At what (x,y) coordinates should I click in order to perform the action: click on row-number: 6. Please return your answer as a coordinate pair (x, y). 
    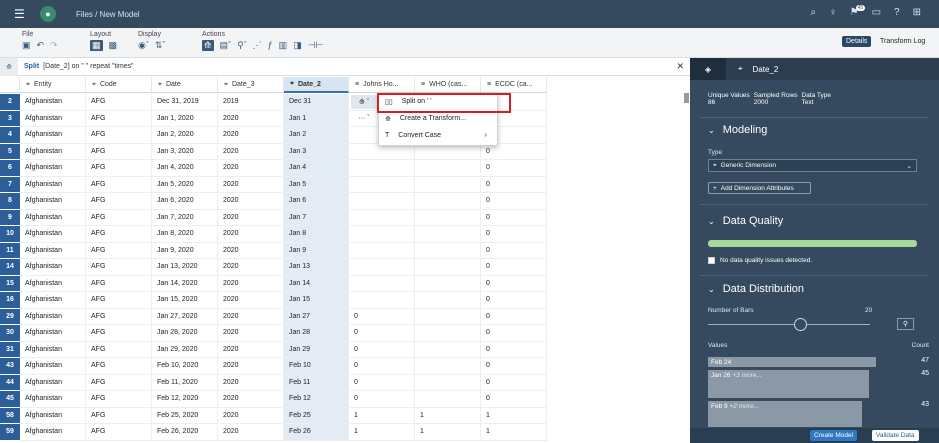
    Looking at the image, I should click on (10, 168).